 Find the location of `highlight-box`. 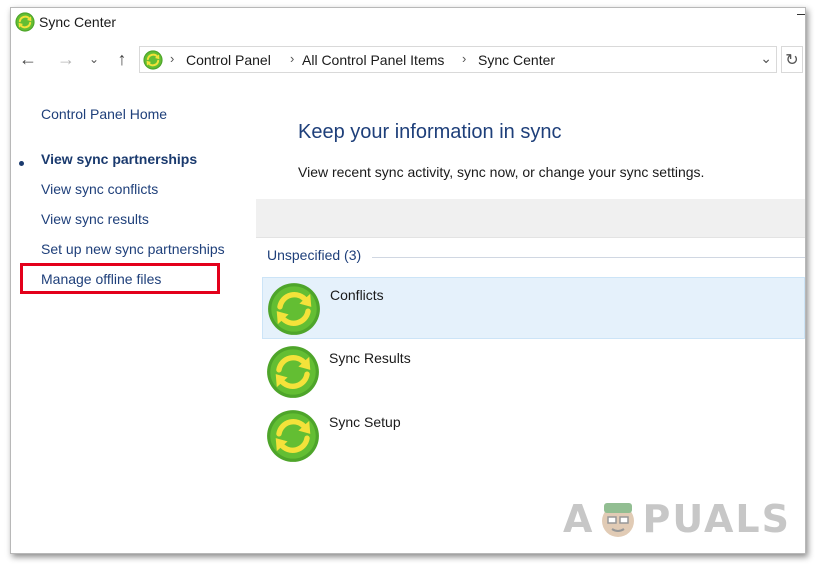

highlight-box is located at coordinates (120, 278).